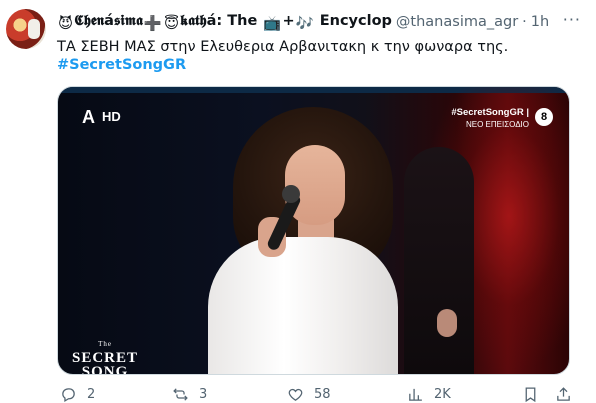 Image resolution: width=596 pixels, height=403 pixels. I want to click on devil-emoji-icon: 😈, so click(66, 23).